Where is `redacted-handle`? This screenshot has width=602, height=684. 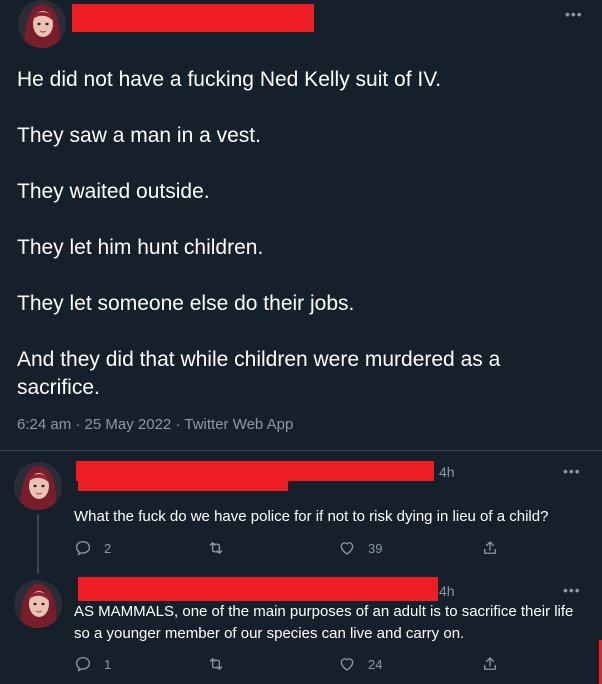
redacted-handle is located at coordinates (183, 484).